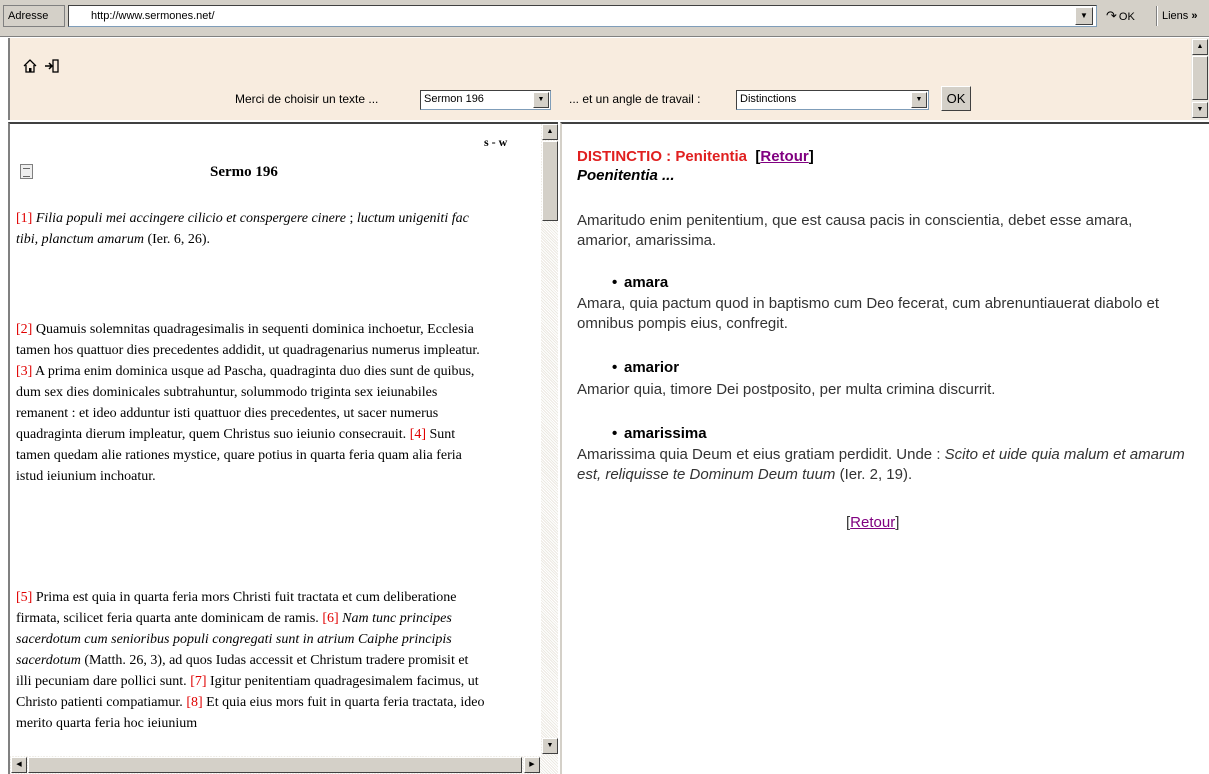 Image resolution: width=1209 pixels, height=774 pixels. Describe the element at coordinates (1111, 15) in the screenshot. I see `go-arrow-icon: ↷` at that location.